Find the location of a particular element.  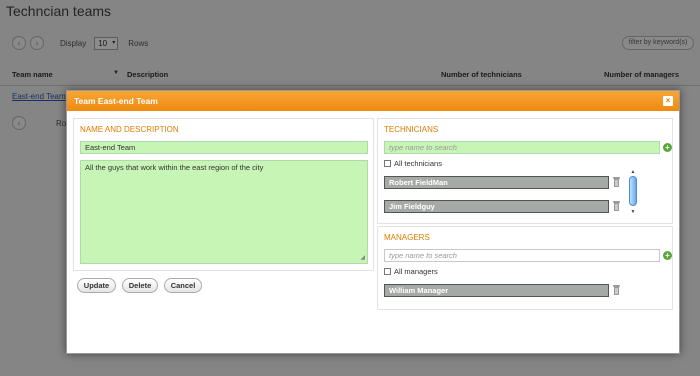

team-name-input: East-end Team is located at coordinates (224, 147).